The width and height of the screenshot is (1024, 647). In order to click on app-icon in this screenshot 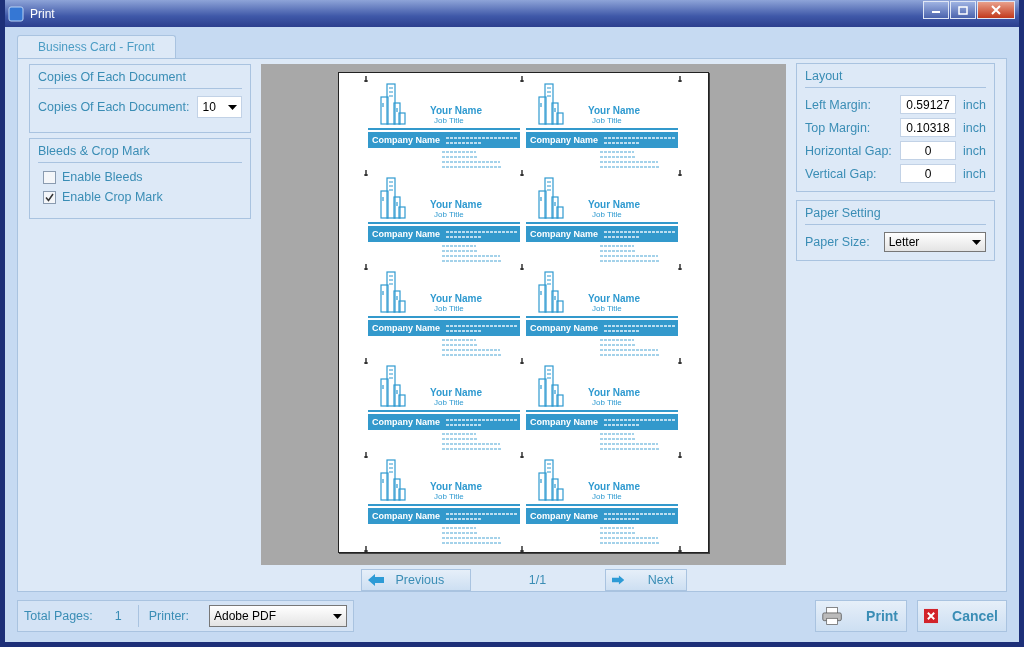, I will do `click(16, 13)`.